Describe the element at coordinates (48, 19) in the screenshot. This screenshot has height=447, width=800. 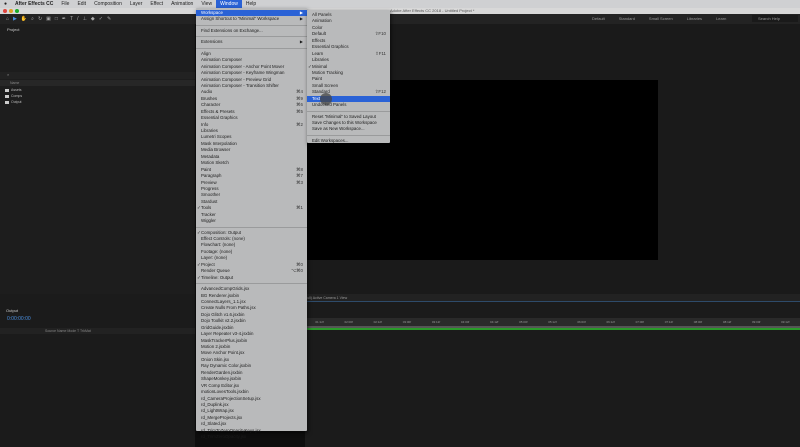
I see `camera-tool-icon: ▣` at that location.